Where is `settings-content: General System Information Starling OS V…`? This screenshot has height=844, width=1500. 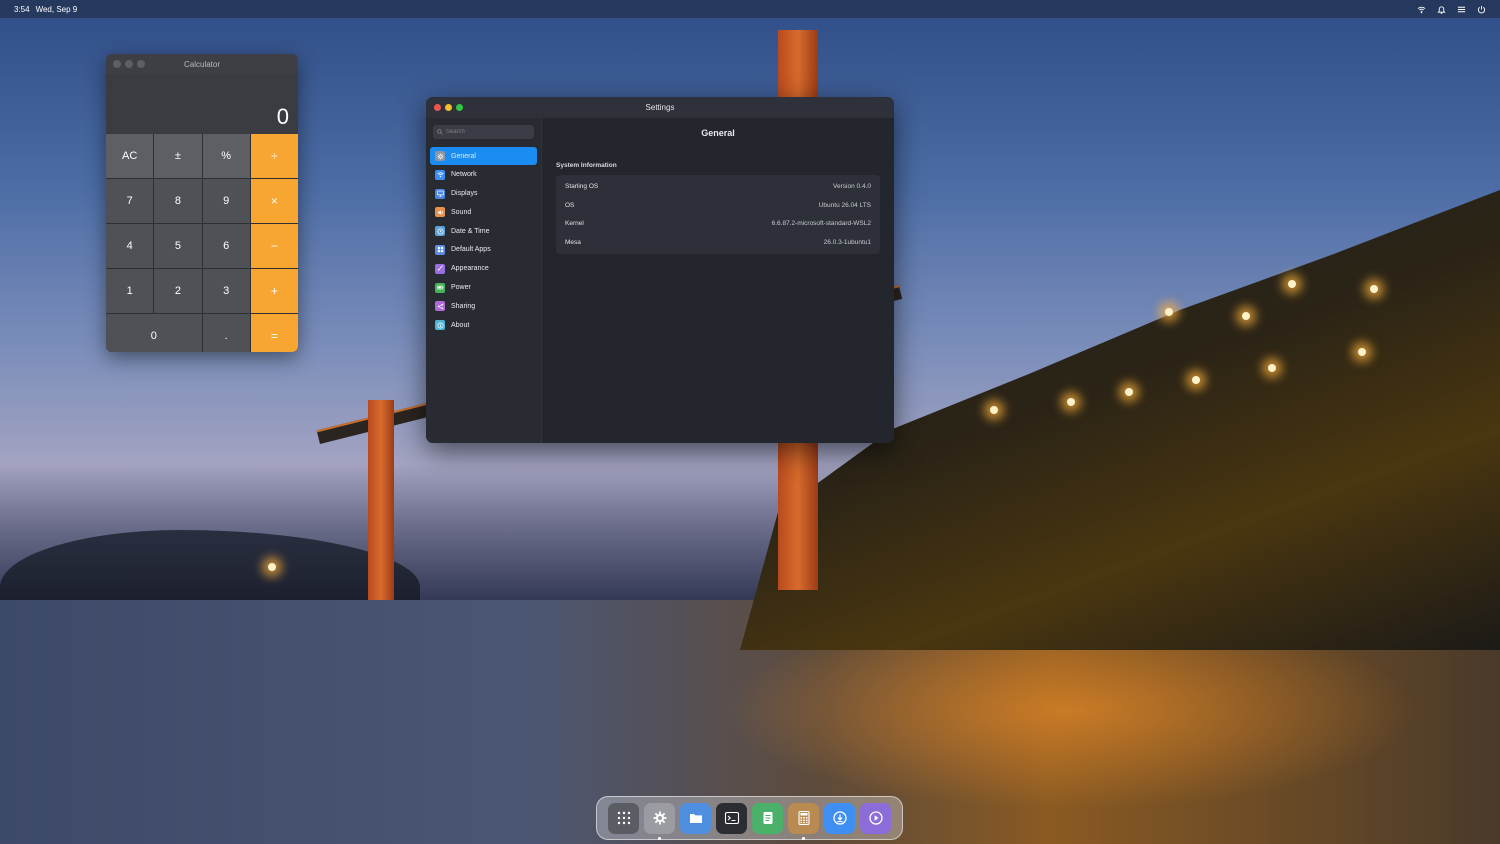 settings-content: General System Information Starling OS V… is located at coordinates (718, 280).